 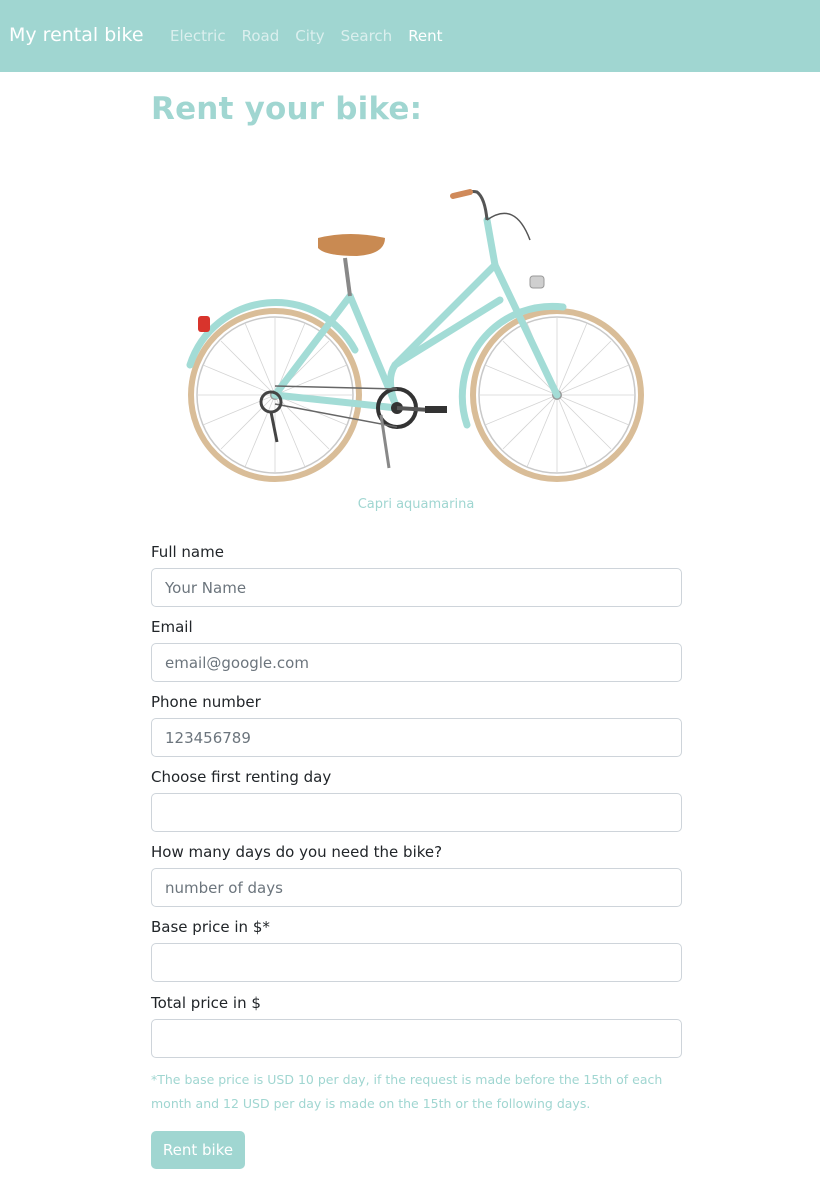 What do you see at coordinates (416, 962) in the screenshot?
I see `base-price-input` at bounding box center [416, 962].